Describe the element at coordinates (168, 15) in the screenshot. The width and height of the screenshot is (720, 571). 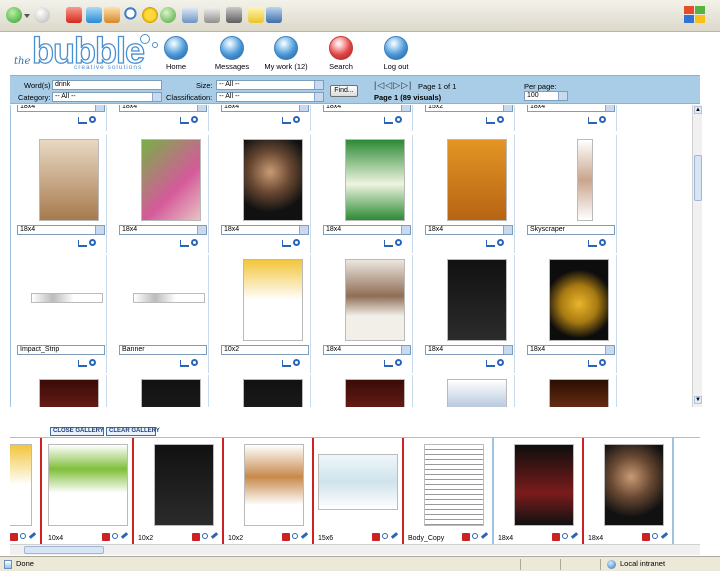
I see `history-icon` at that location.